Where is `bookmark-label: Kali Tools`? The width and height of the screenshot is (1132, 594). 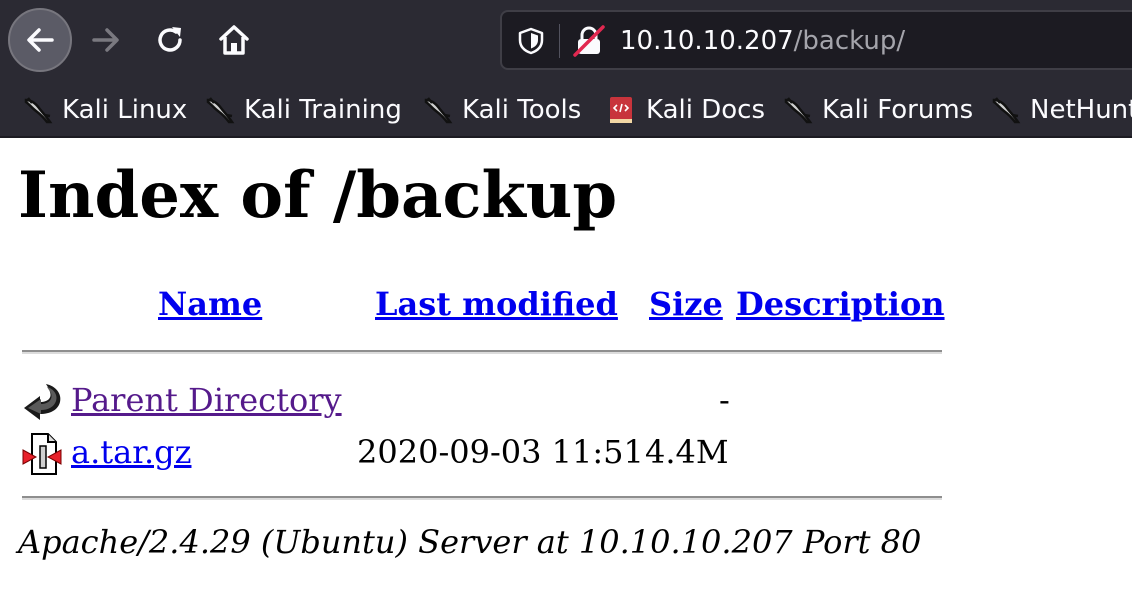
bookmark-label: Kali Tools is located at coordinates (522, 110).